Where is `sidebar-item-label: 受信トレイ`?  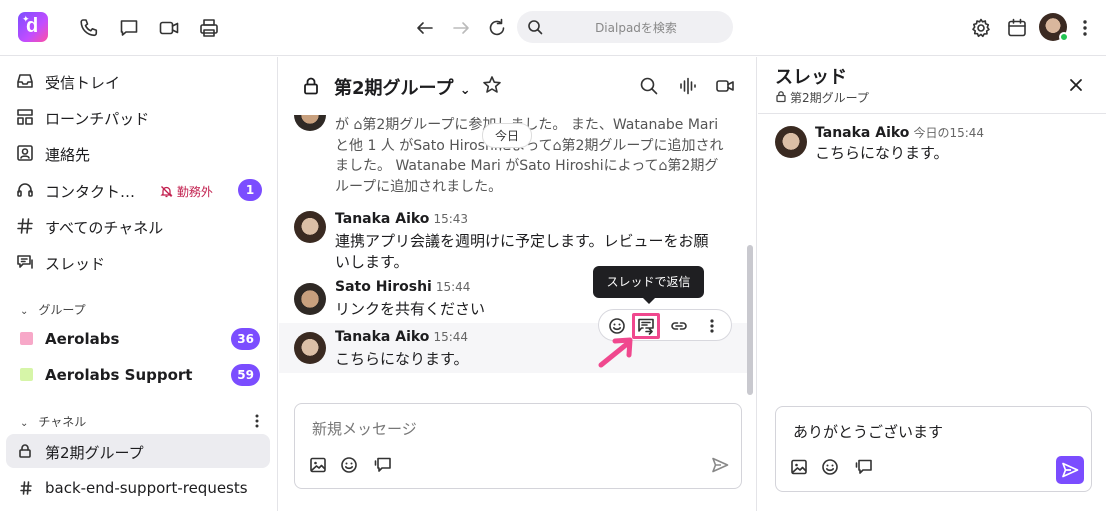 sidebar-item-label: 受信トレイ is located at coordinates (83, 83).